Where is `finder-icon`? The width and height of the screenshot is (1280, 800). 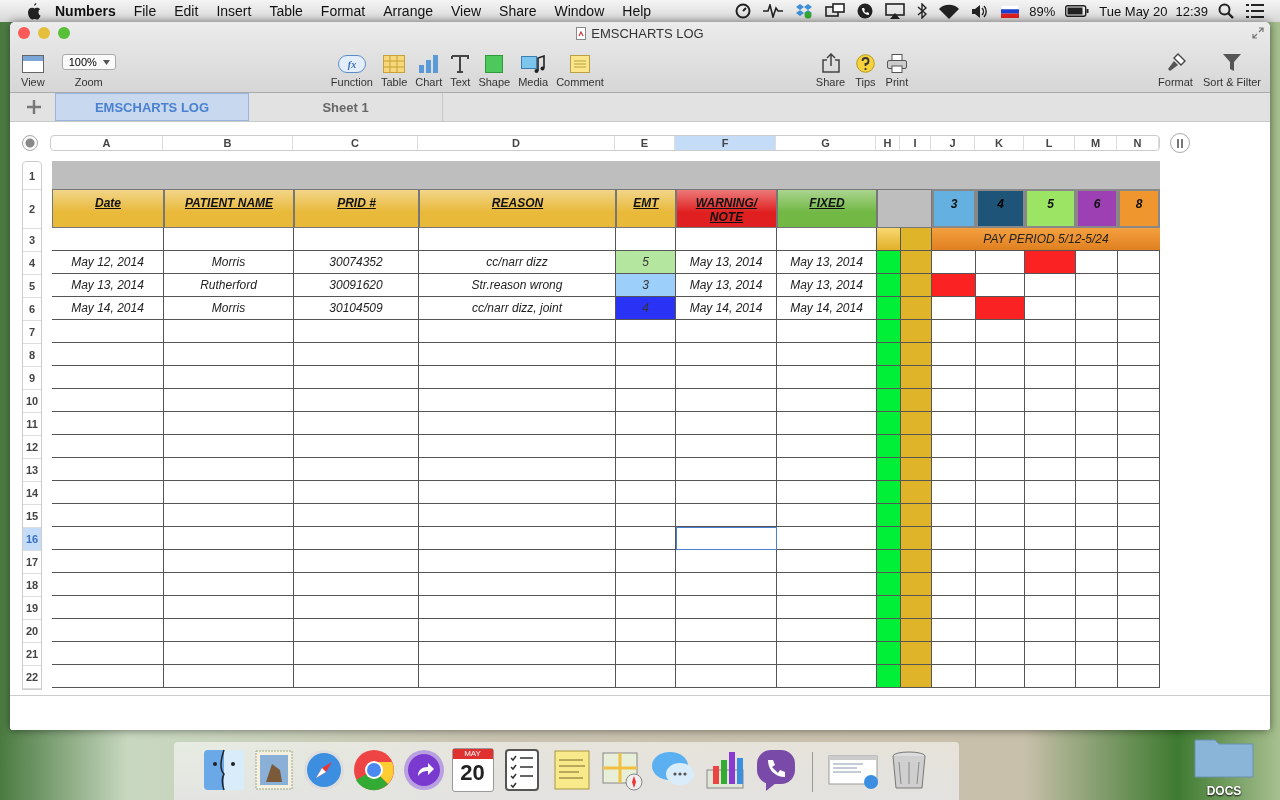
finder-icon is located at coordinates (223, 770).